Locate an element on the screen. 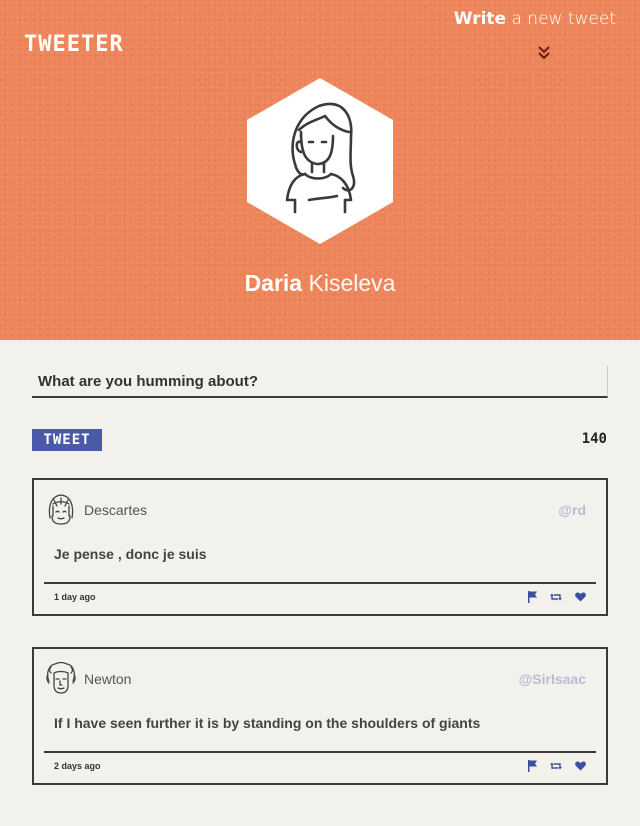  tweet-text: Je pense , donc je suis is located at coordinates (130, 554).